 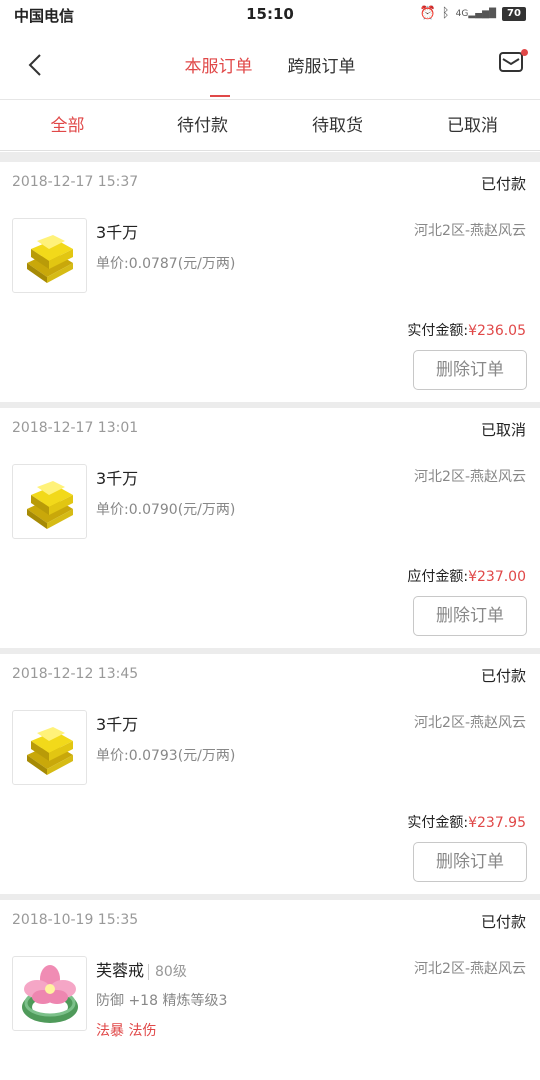 What do you see at coordinates (75, 674) in the screenshot?
I see `order-date: 2018-12-12 13:45` at bounding box center [75, 674].